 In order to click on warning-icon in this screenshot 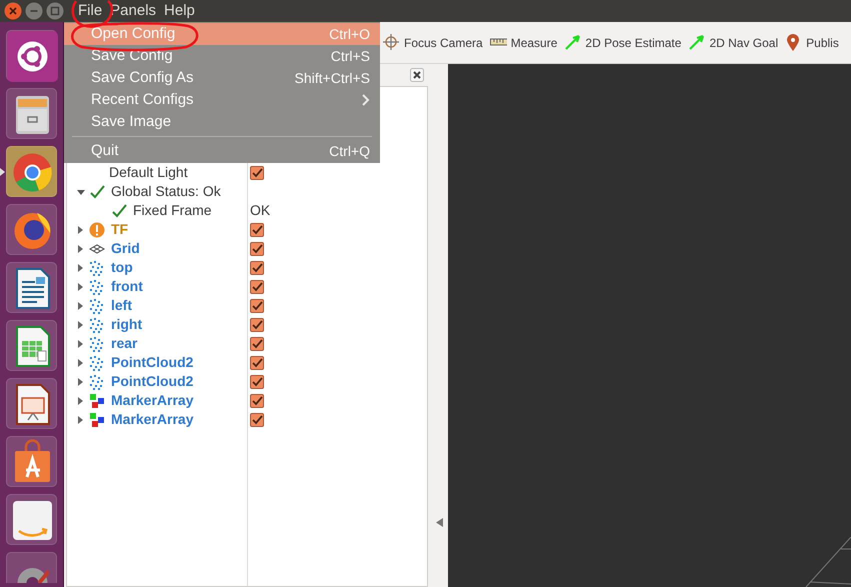, I will do `click(97, 230)`.